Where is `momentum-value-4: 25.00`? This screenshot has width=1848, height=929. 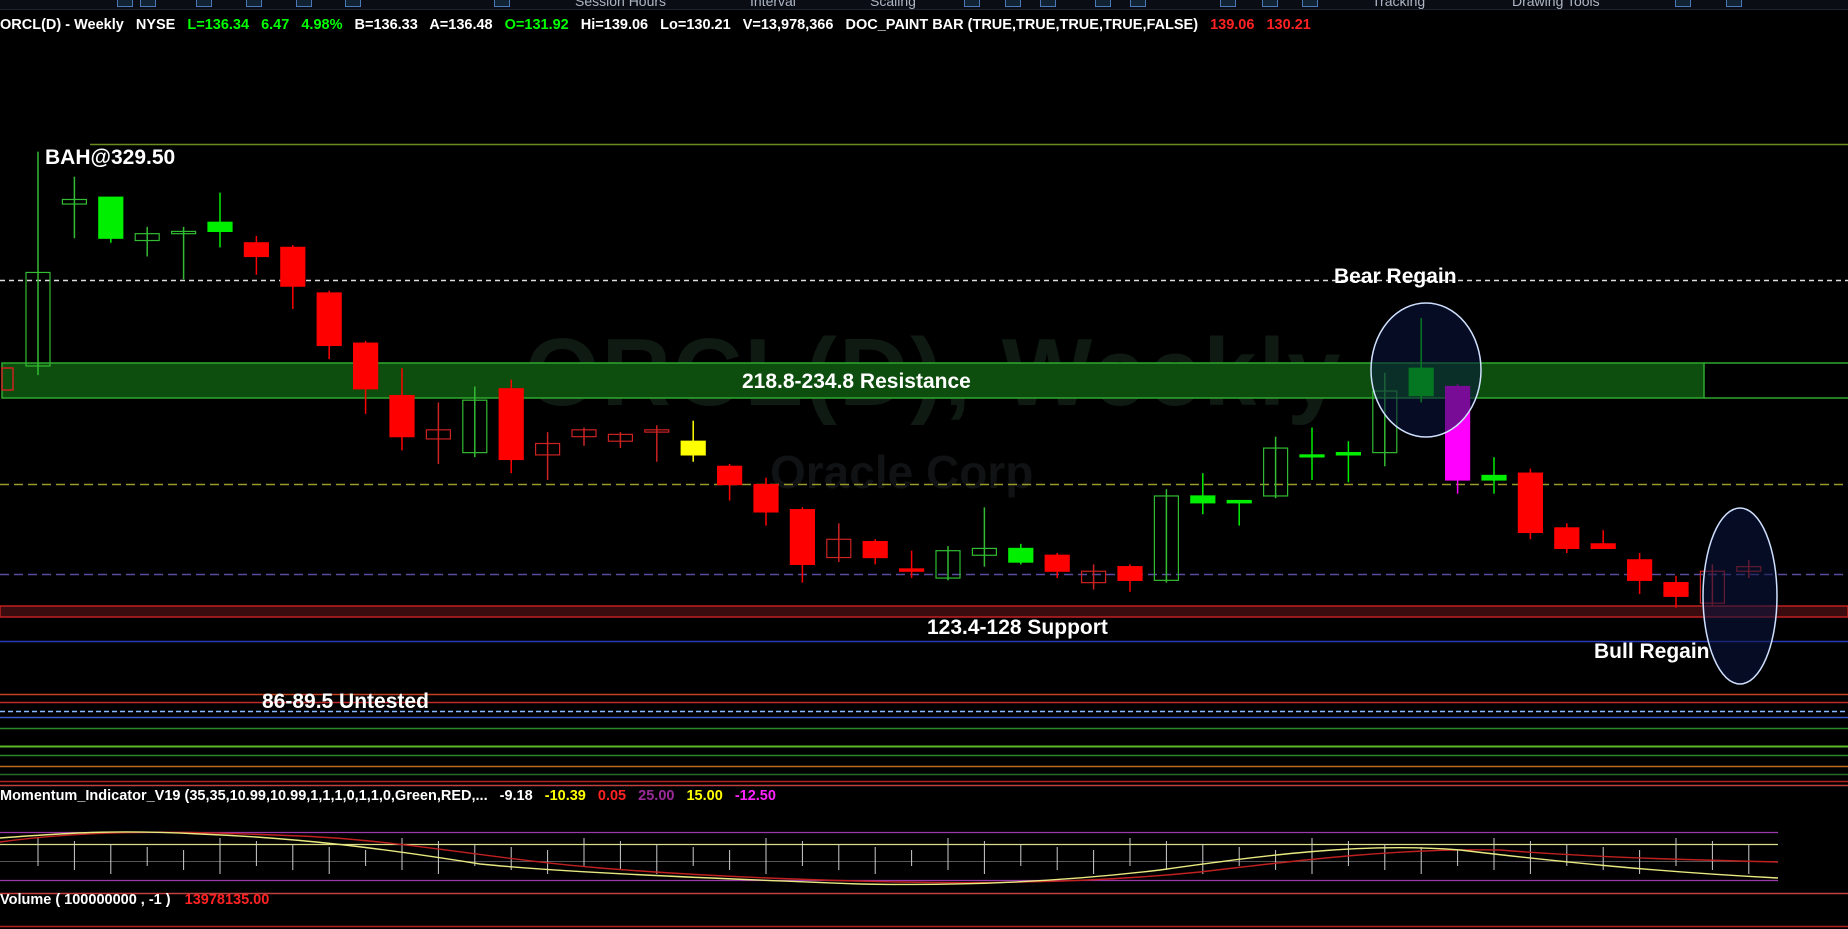 momentum-value-4: 25.00 is located at coordinates (656, 796).